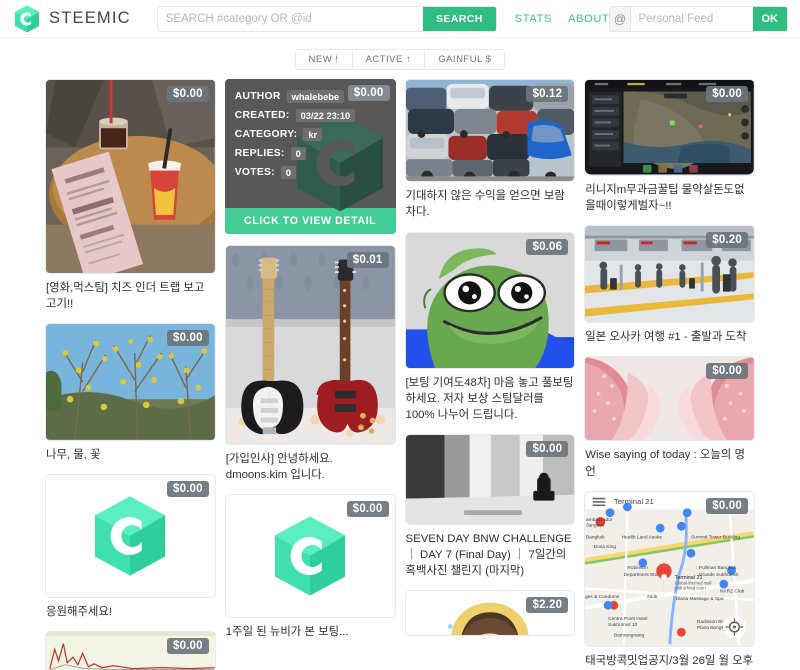 The width and height of the screenshot is (800, 670). What do you see at coordinates (313, 134) in the screenshot?
I see `detail-value: kr` at bounding box center [313, 134].